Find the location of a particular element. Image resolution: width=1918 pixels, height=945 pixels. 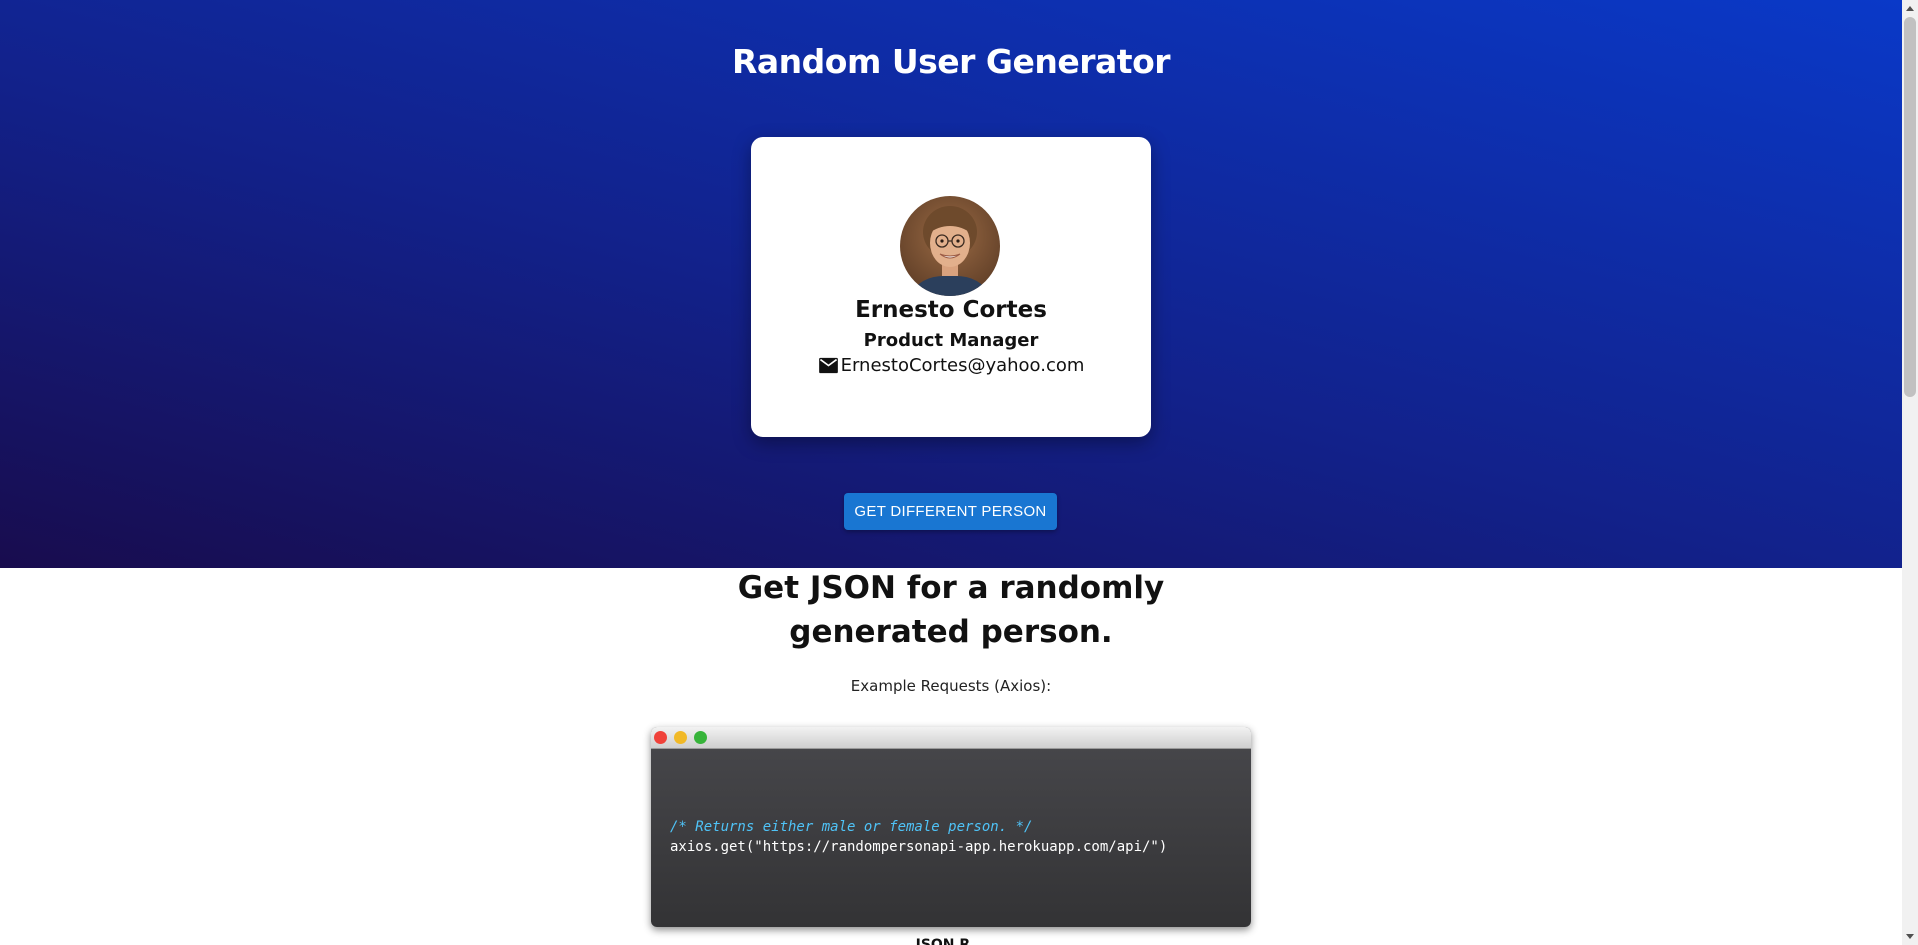

person-job-title: Product Manager is located at coordinates (951, 340).